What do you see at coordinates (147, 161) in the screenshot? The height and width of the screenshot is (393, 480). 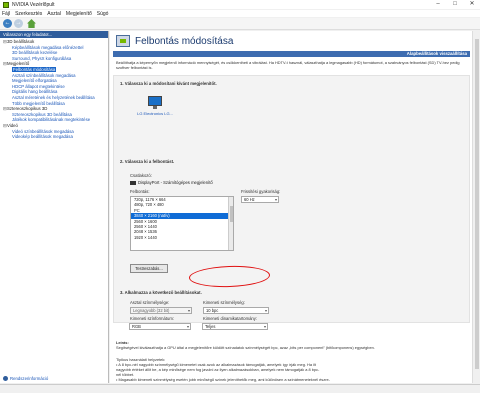 I see `section2-title: 2. Válassza ki a felbontást.` at bounding box center [147, 161].